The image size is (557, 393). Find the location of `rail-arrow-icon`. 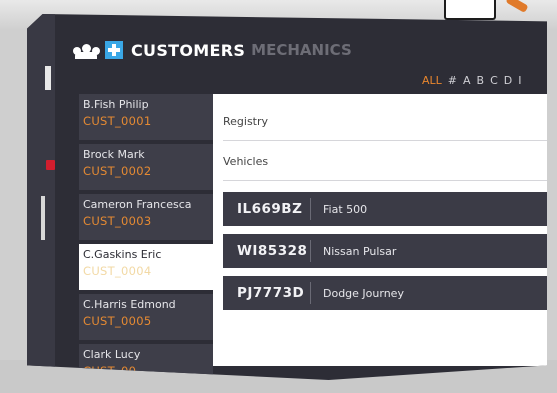

rail-arrow-icon is located at coordinates (43, 218).